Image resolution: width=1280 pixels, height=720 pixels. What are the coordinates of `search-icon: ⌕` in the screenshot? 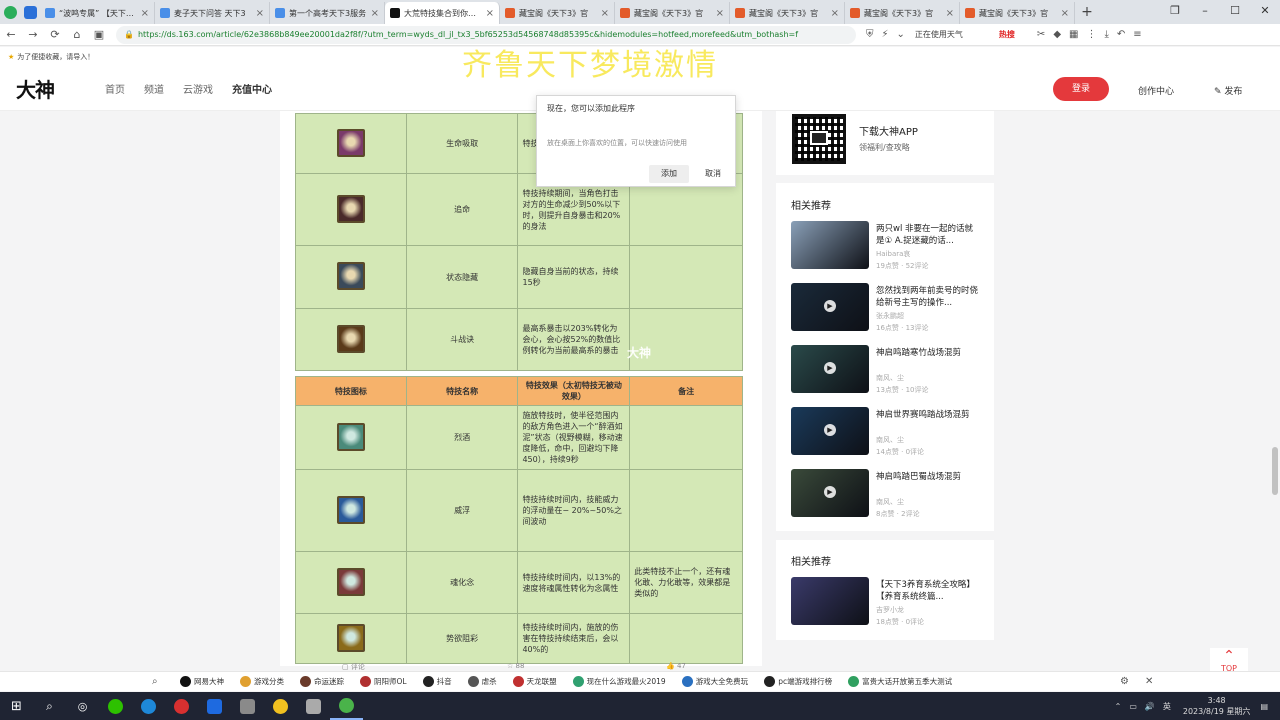 It's located at (155, 681).